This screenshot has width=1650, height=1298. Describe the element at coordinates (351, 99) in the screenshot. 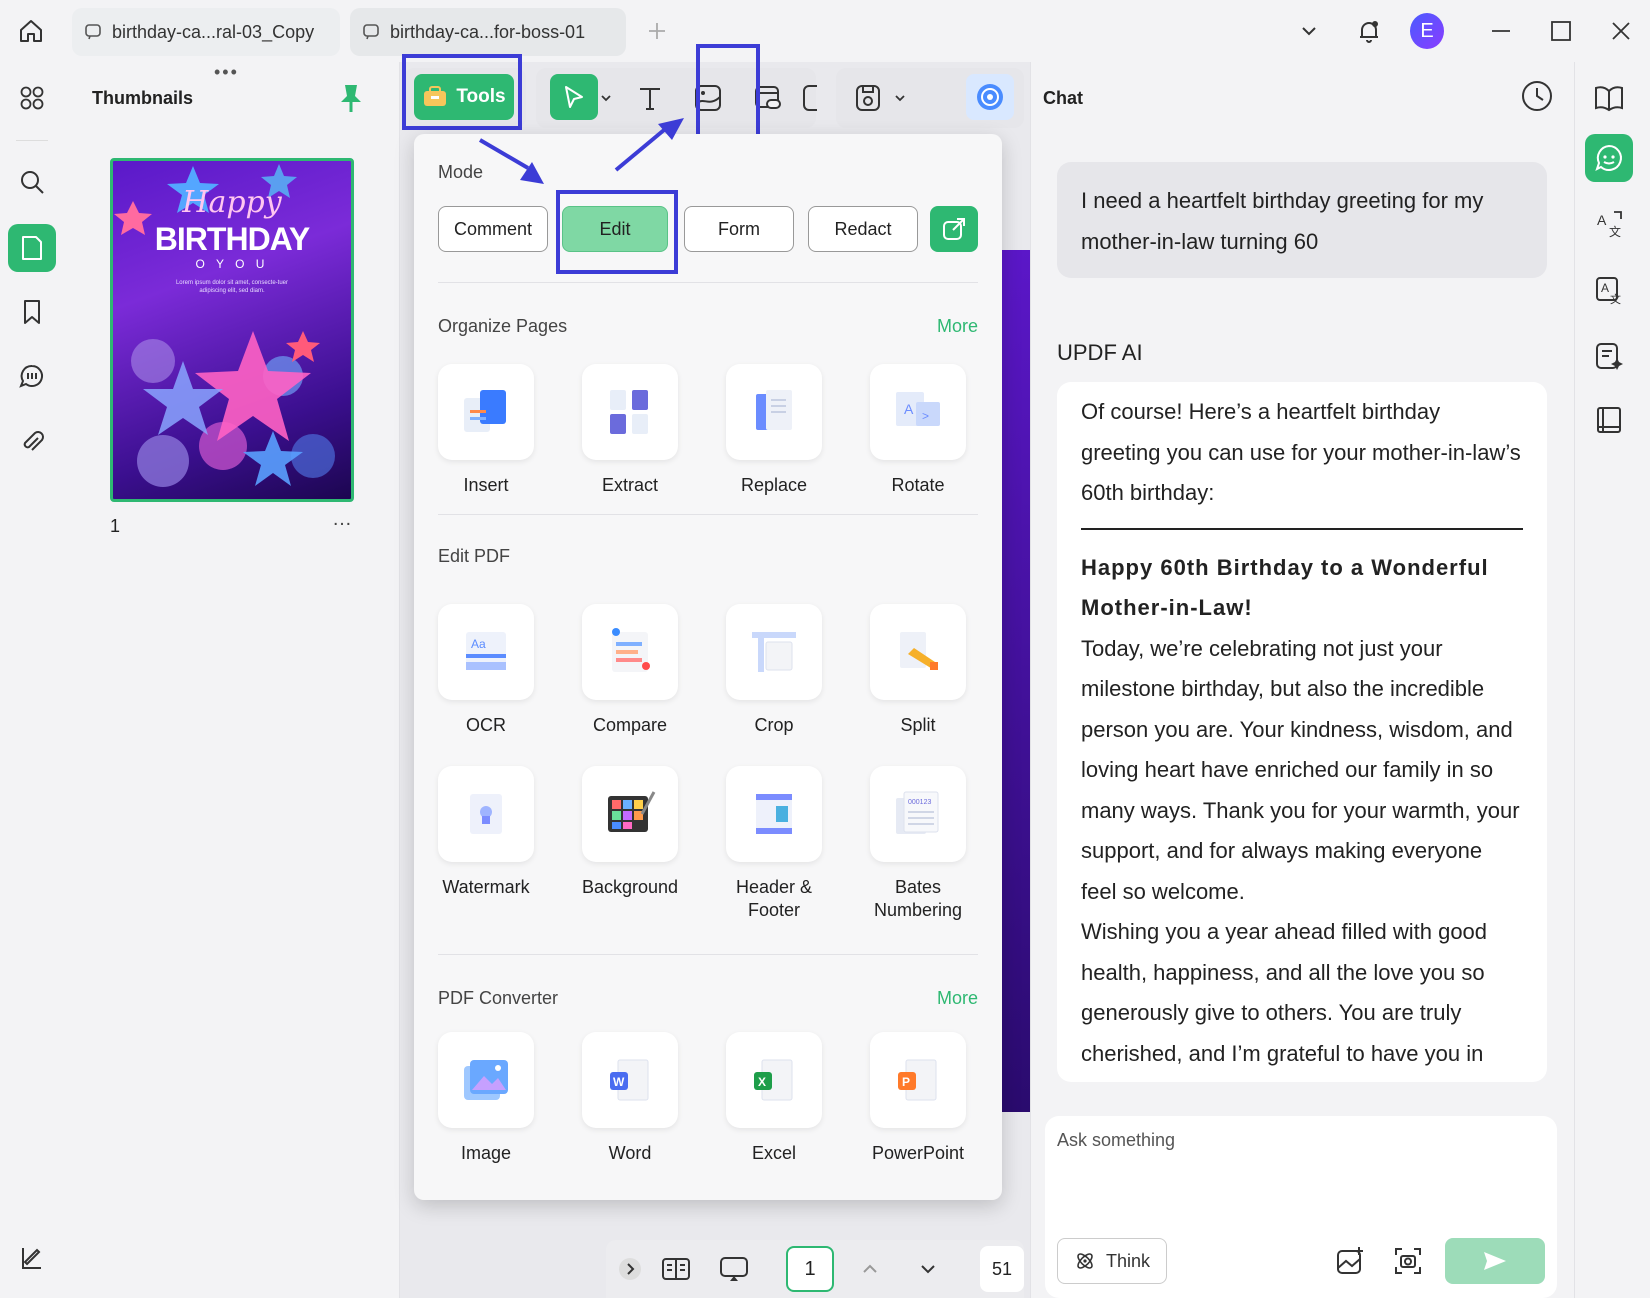

I see `pin-icon` at that location.